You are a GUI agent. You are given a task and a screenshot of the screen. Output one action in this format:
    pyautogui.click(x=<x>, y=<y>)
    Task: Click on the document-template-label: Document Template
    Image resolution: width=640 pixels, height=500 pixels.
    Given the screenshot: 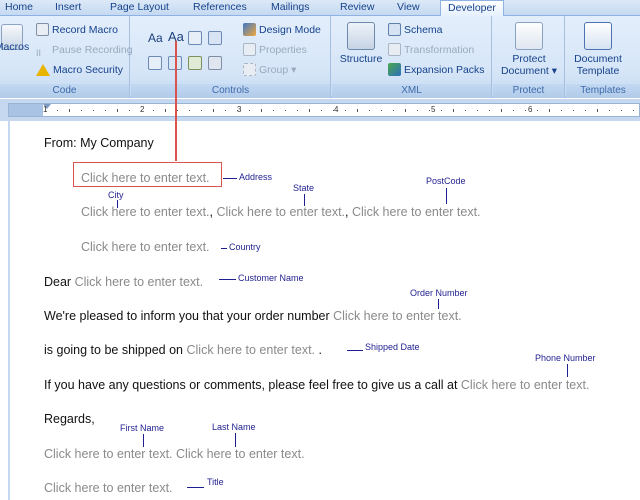 What is the action you would take?
    pyautogui.click(x=598, y=65)
    